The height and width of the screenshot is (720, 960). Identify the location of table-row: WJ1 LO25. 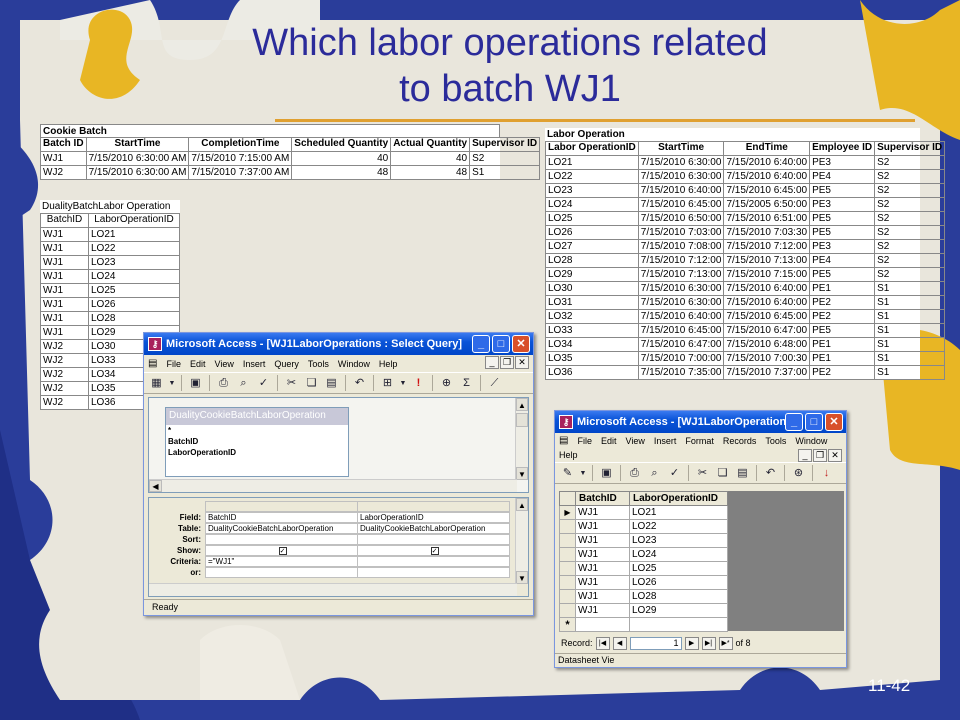
(643, 568).